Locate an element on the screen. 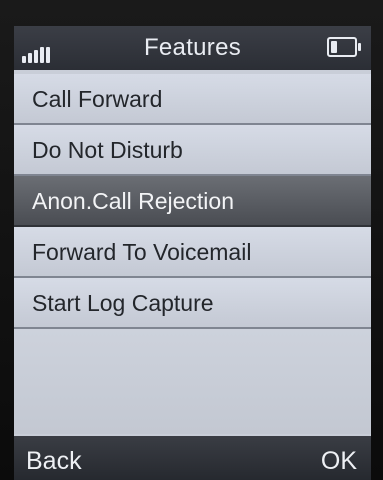 The height and width of the screenshot is (480, 383). menu-item-forward-to-voicemail: Forward To Voicemail is located at coordinates (192, 252).